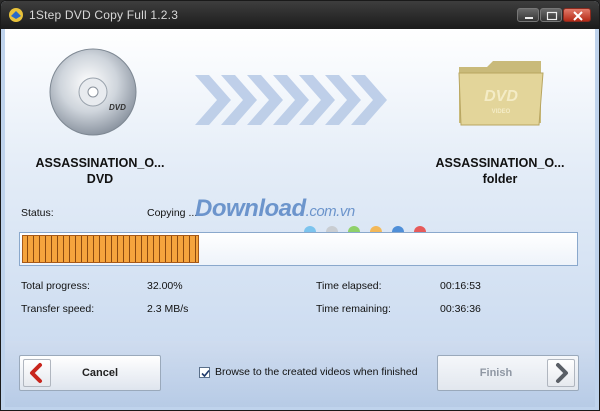 The height and width of the screenshot is (411, 600). Describe the element at coordinates (93, 92) in the screenshot. I see `dvd-disc-icon: DVD` at that location.